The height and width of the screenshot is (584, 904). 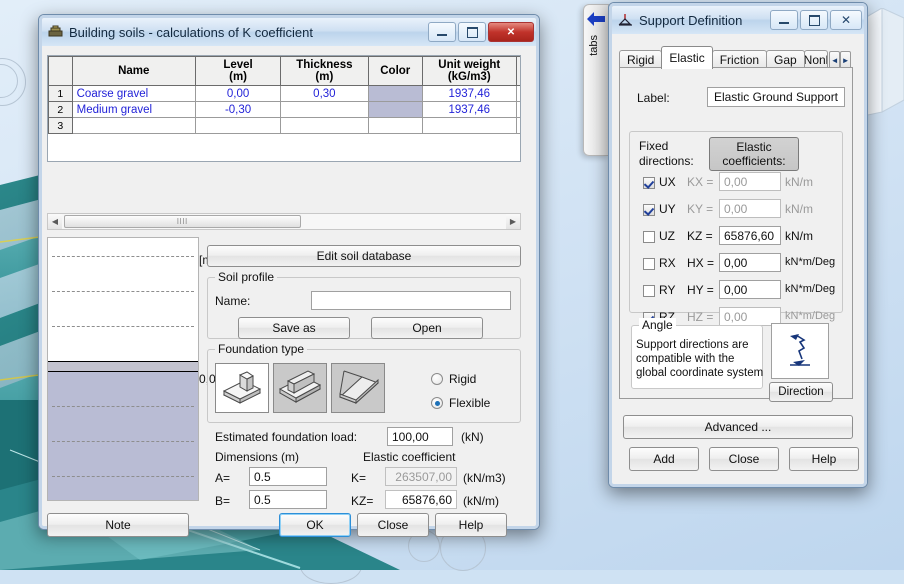 What do you see at coordinates (750, 235) in the screenshot?
I see `coef-input-kz: 65876,60` at bounding box center [750, 235].